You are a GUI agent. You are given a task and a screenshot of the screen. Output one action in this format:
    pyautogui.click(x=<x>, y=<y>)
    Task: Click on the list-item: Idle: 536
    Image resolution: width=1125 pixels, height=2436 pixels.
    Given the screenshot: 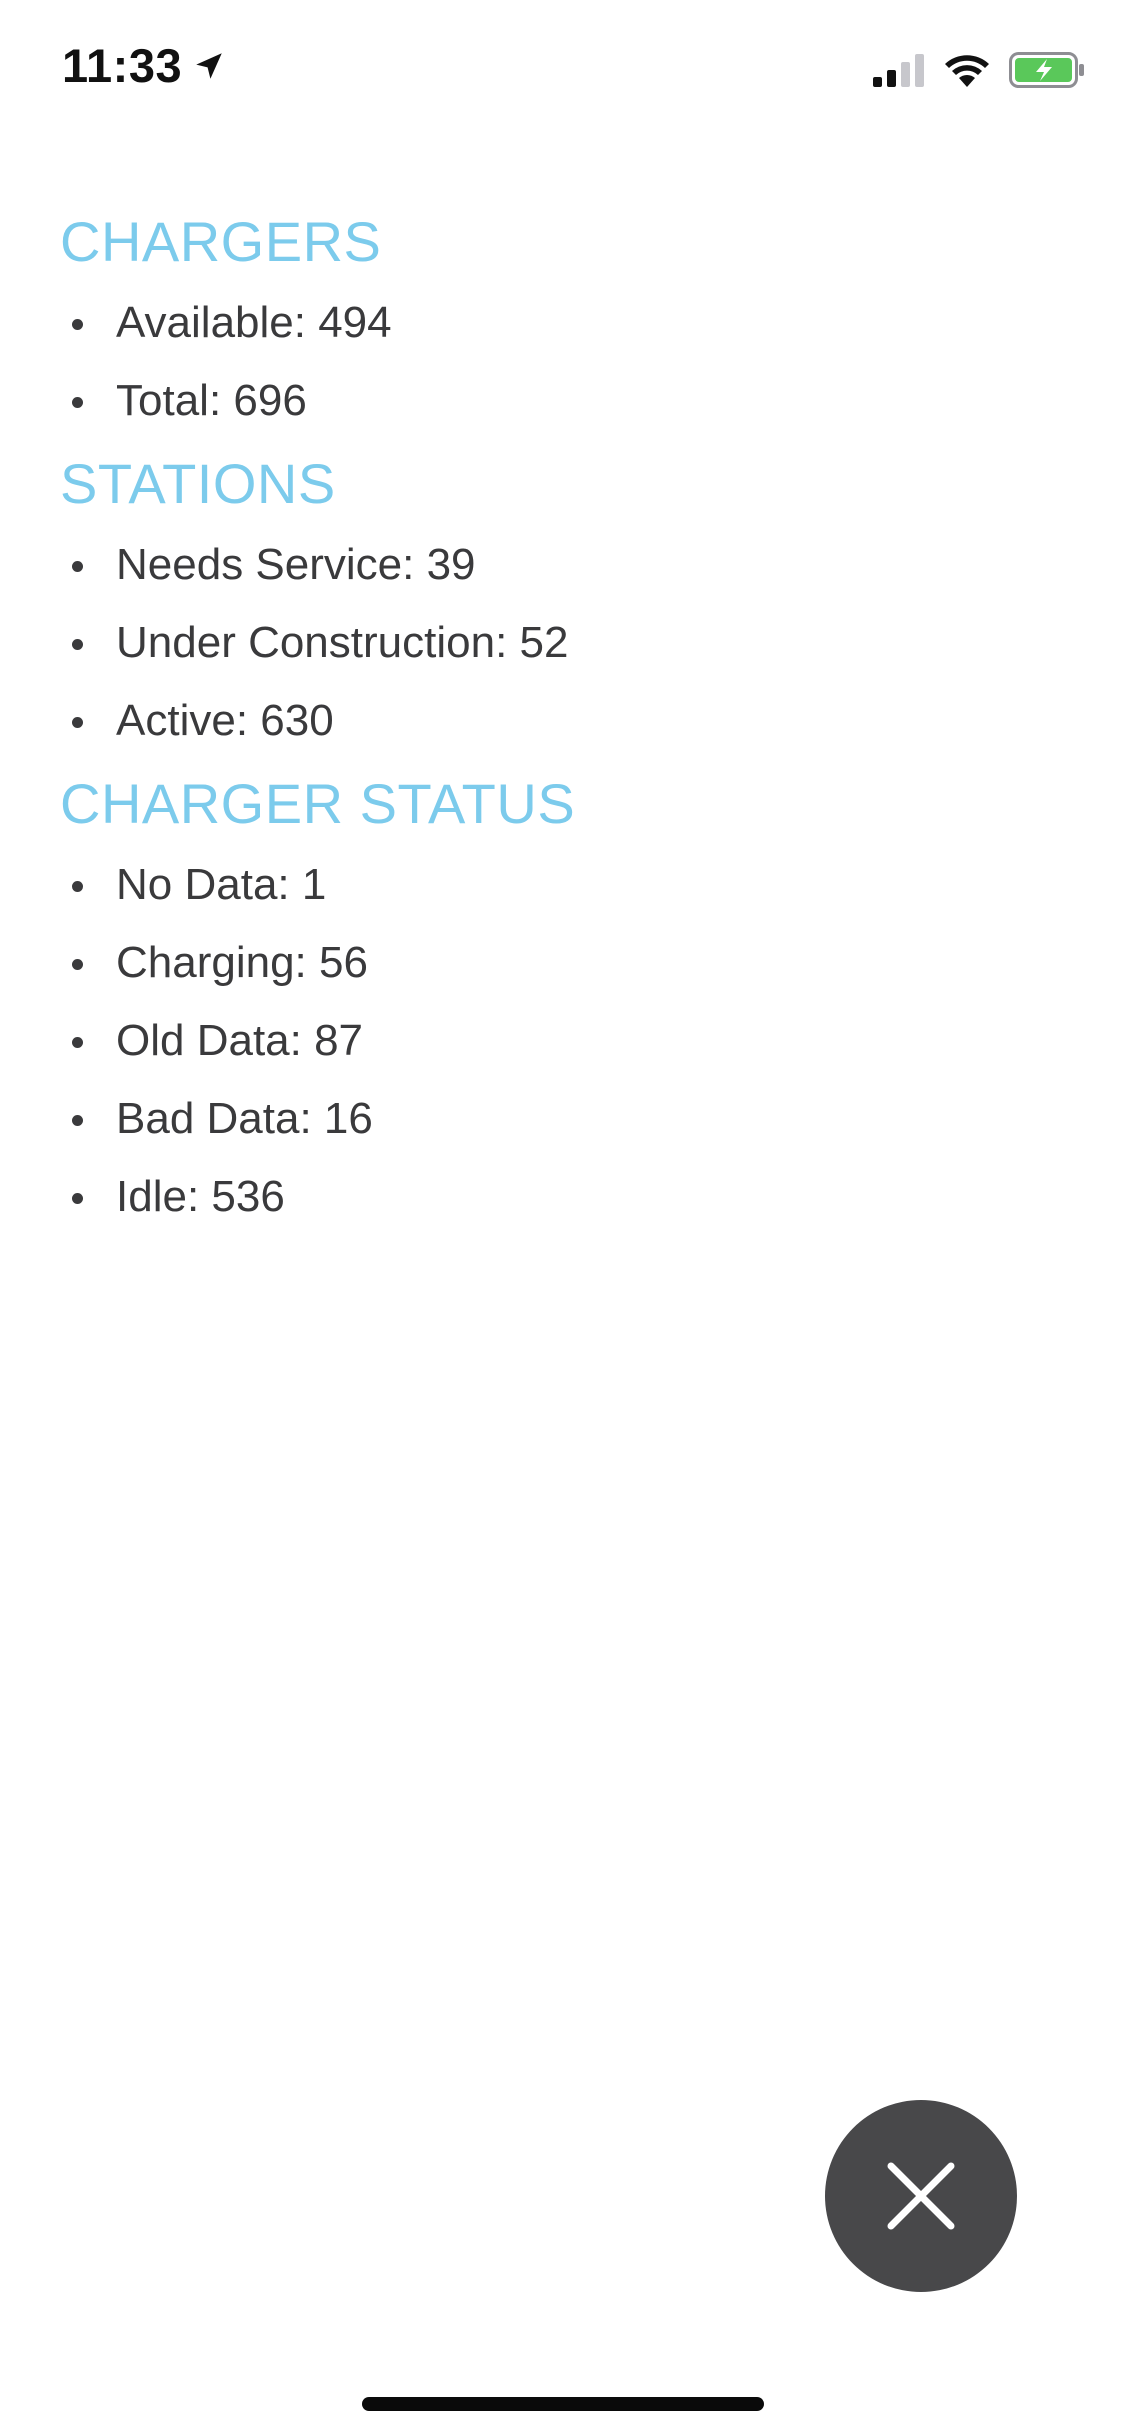 What is the action you would take?
    pyautogui.click(x=560, y=1197)
    